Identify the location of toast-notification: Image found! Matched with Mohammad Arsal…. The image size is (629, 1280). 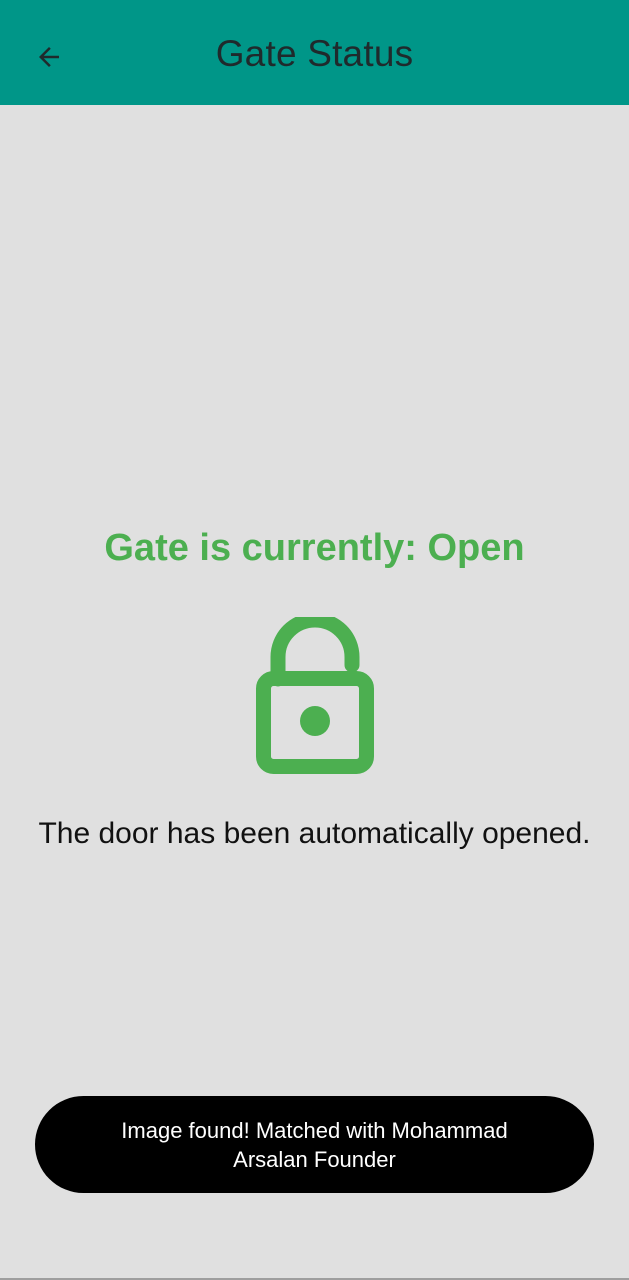
(314, 1144).